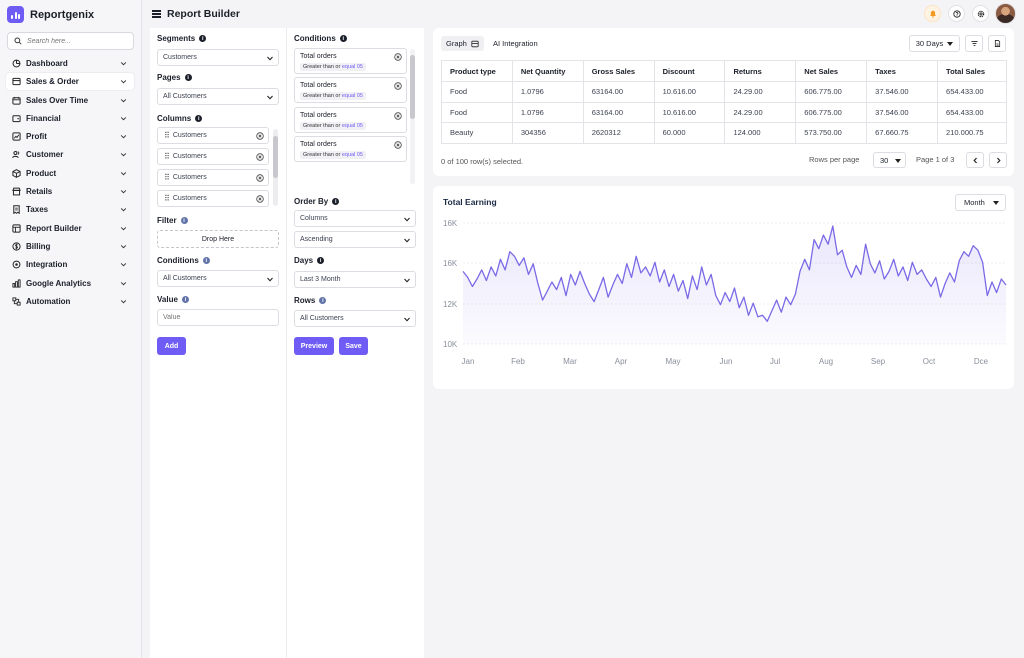  Describe the element at coordinates (70, 118) in the screenshot. I see `sidebar-item-financial: Financial` at that location.